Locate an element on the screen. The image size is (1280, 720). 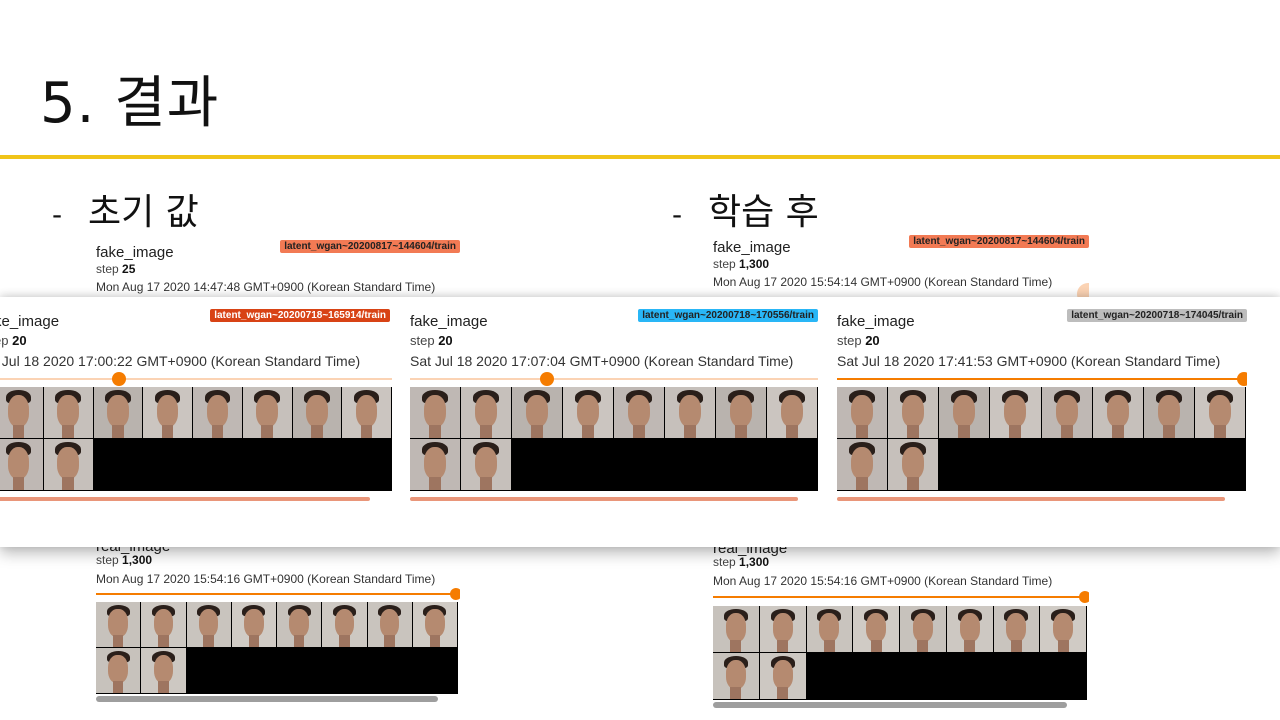
card-step: step 25 is located at coordinates (116, 269).